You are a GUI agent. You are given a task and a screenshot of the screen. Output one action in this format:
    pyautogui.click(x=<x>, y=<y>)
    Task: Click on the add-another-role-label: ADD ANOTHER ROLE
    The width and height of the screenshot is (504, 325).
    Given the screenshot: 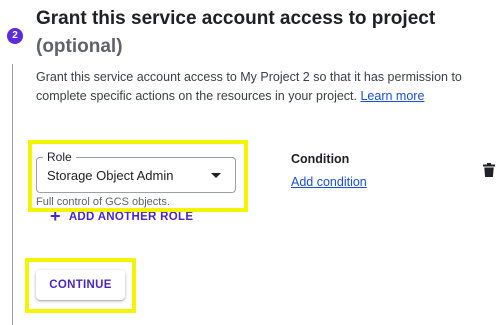 What is the action you would take?
    pyautogui.click(x=131, y=217)
    